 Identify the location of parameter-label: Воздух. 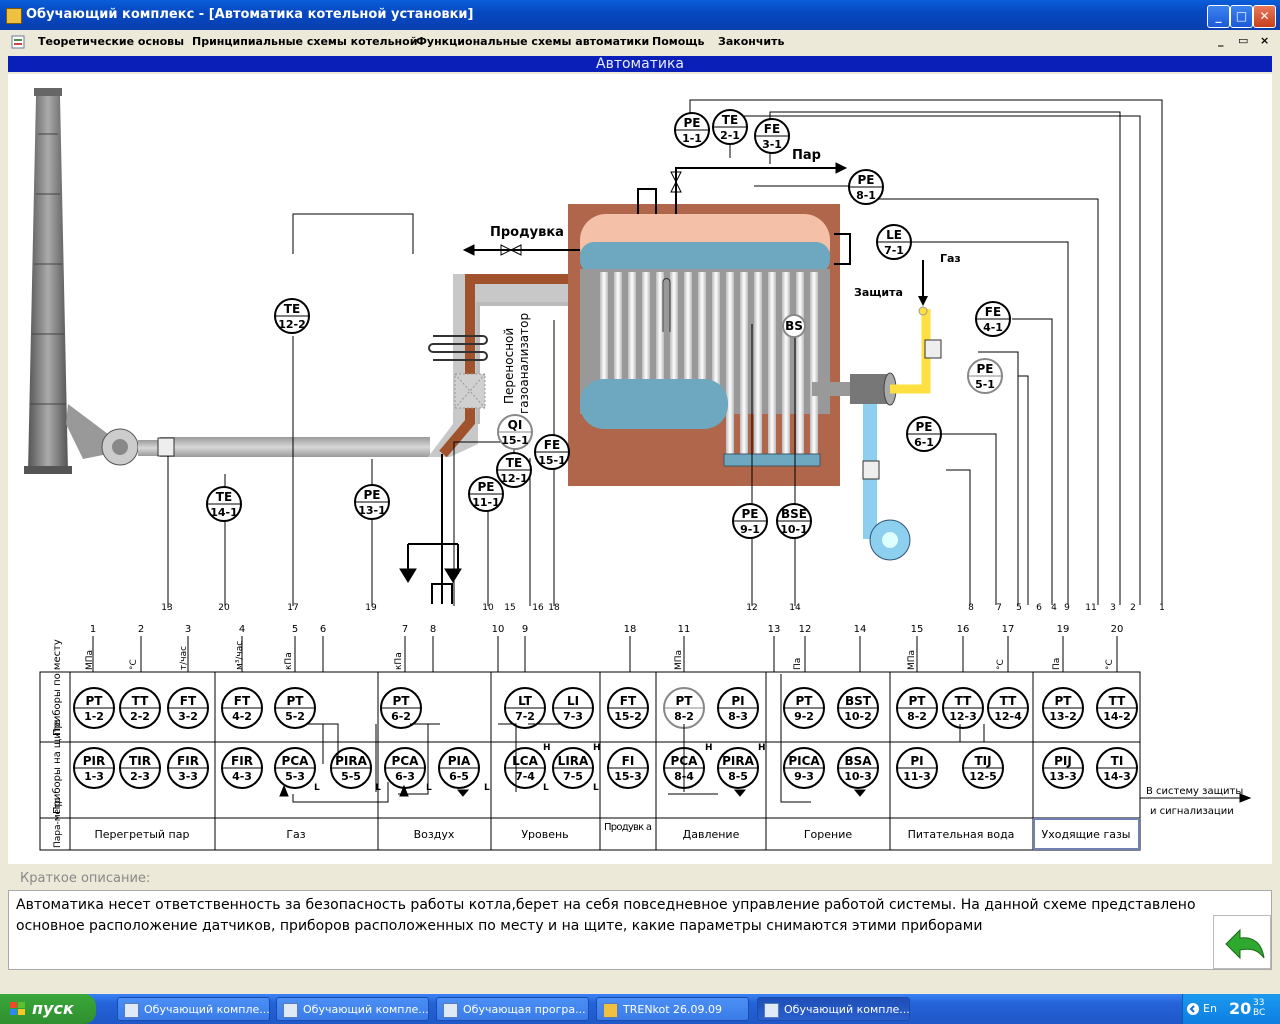
(434, 834).